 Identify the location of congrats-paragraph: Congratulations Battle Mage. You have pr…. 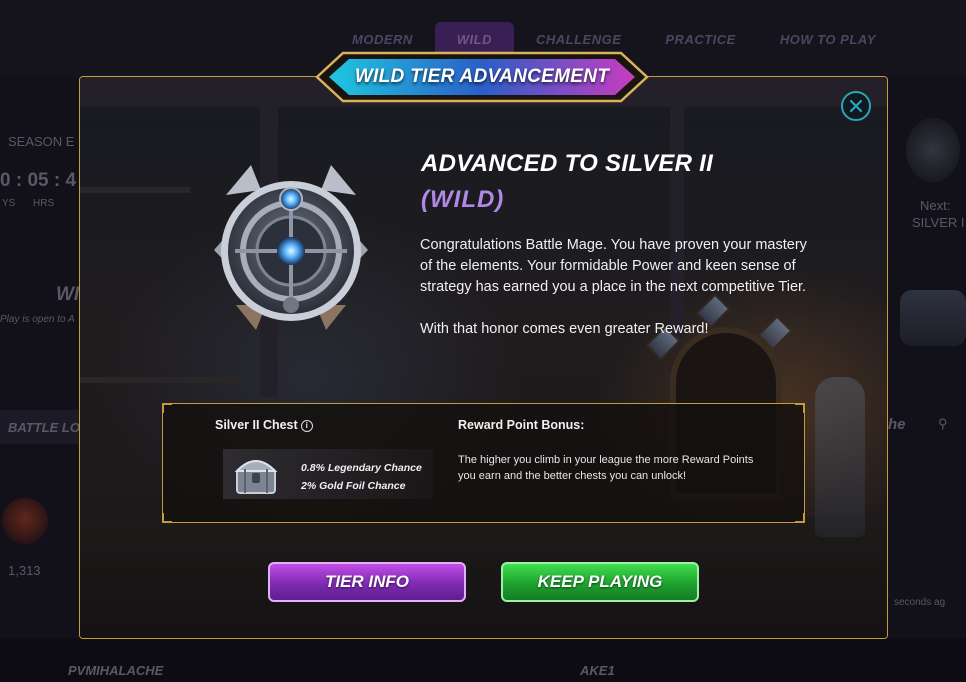
(613, 266).